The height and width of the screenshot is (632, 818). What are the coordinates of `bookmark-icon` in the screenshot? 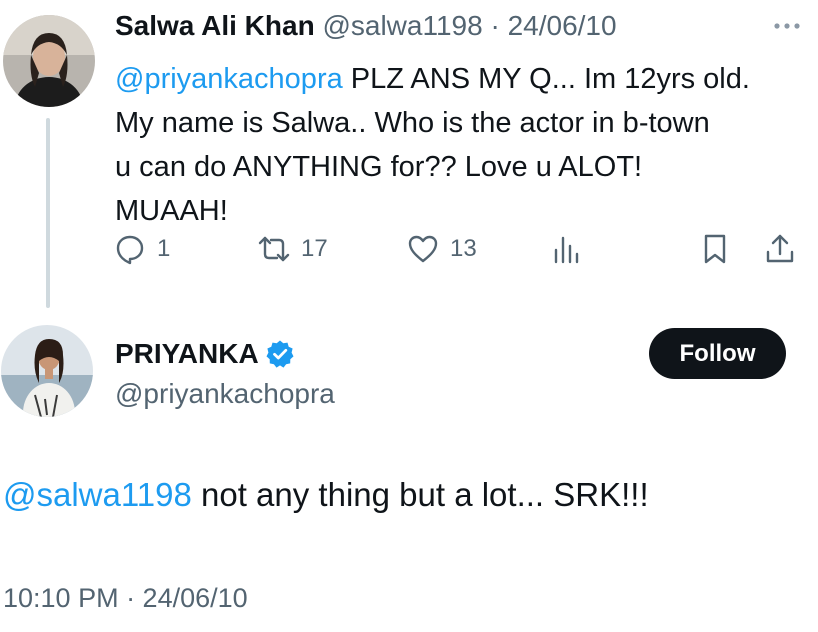 It's located at (715, 249).